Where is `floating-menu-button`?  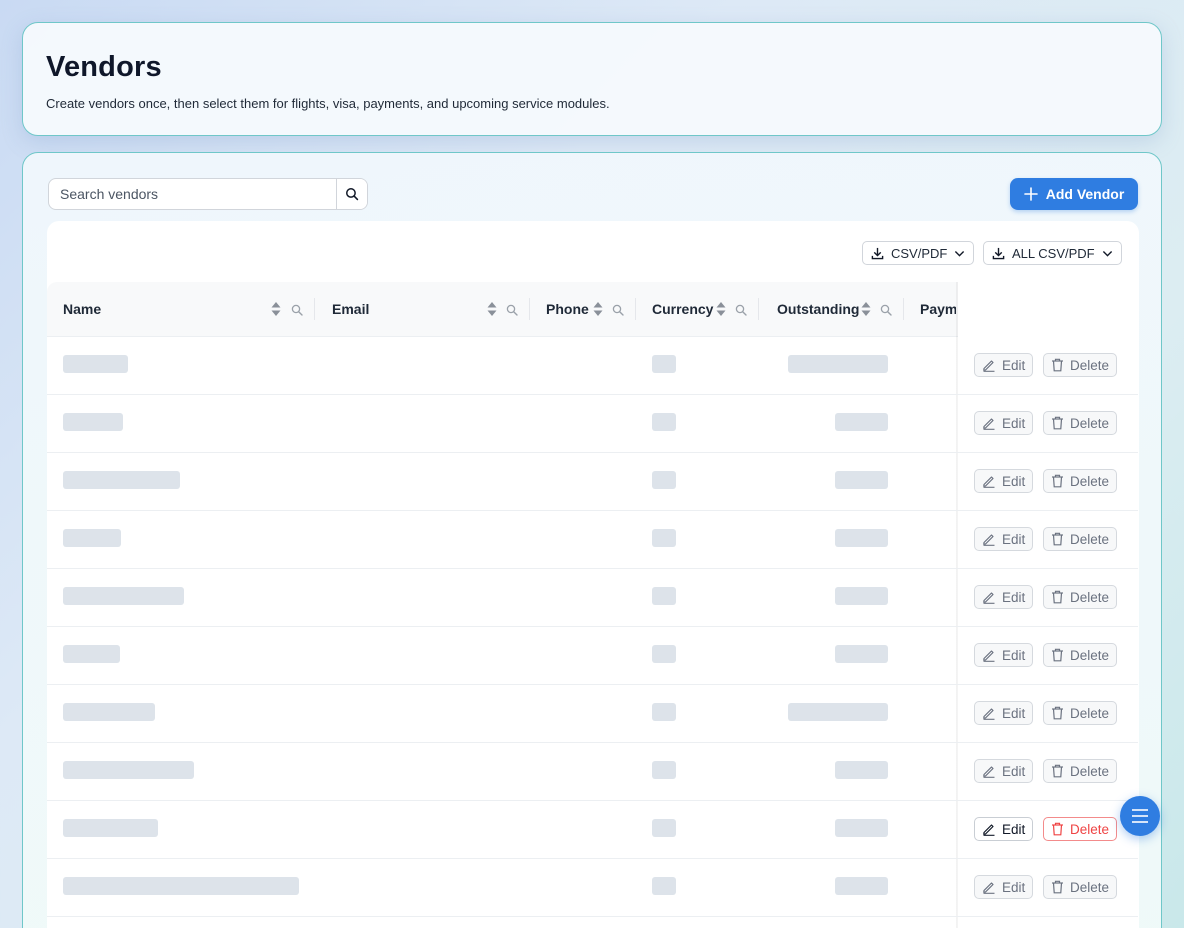 floating-menu-button is located at coordinates (1140, 816).